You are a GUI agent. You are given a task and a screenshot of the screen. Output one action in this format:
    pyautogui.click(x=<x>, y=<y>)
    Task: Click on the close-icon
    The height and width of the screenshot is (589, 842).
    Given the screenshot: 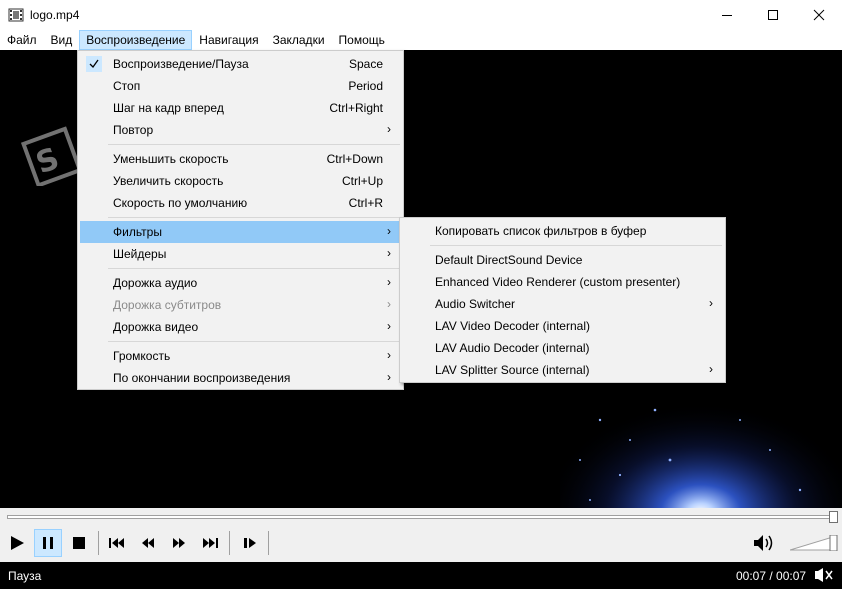 What is the action you would take?
    pyautogui.click(x=819, y=15)
    